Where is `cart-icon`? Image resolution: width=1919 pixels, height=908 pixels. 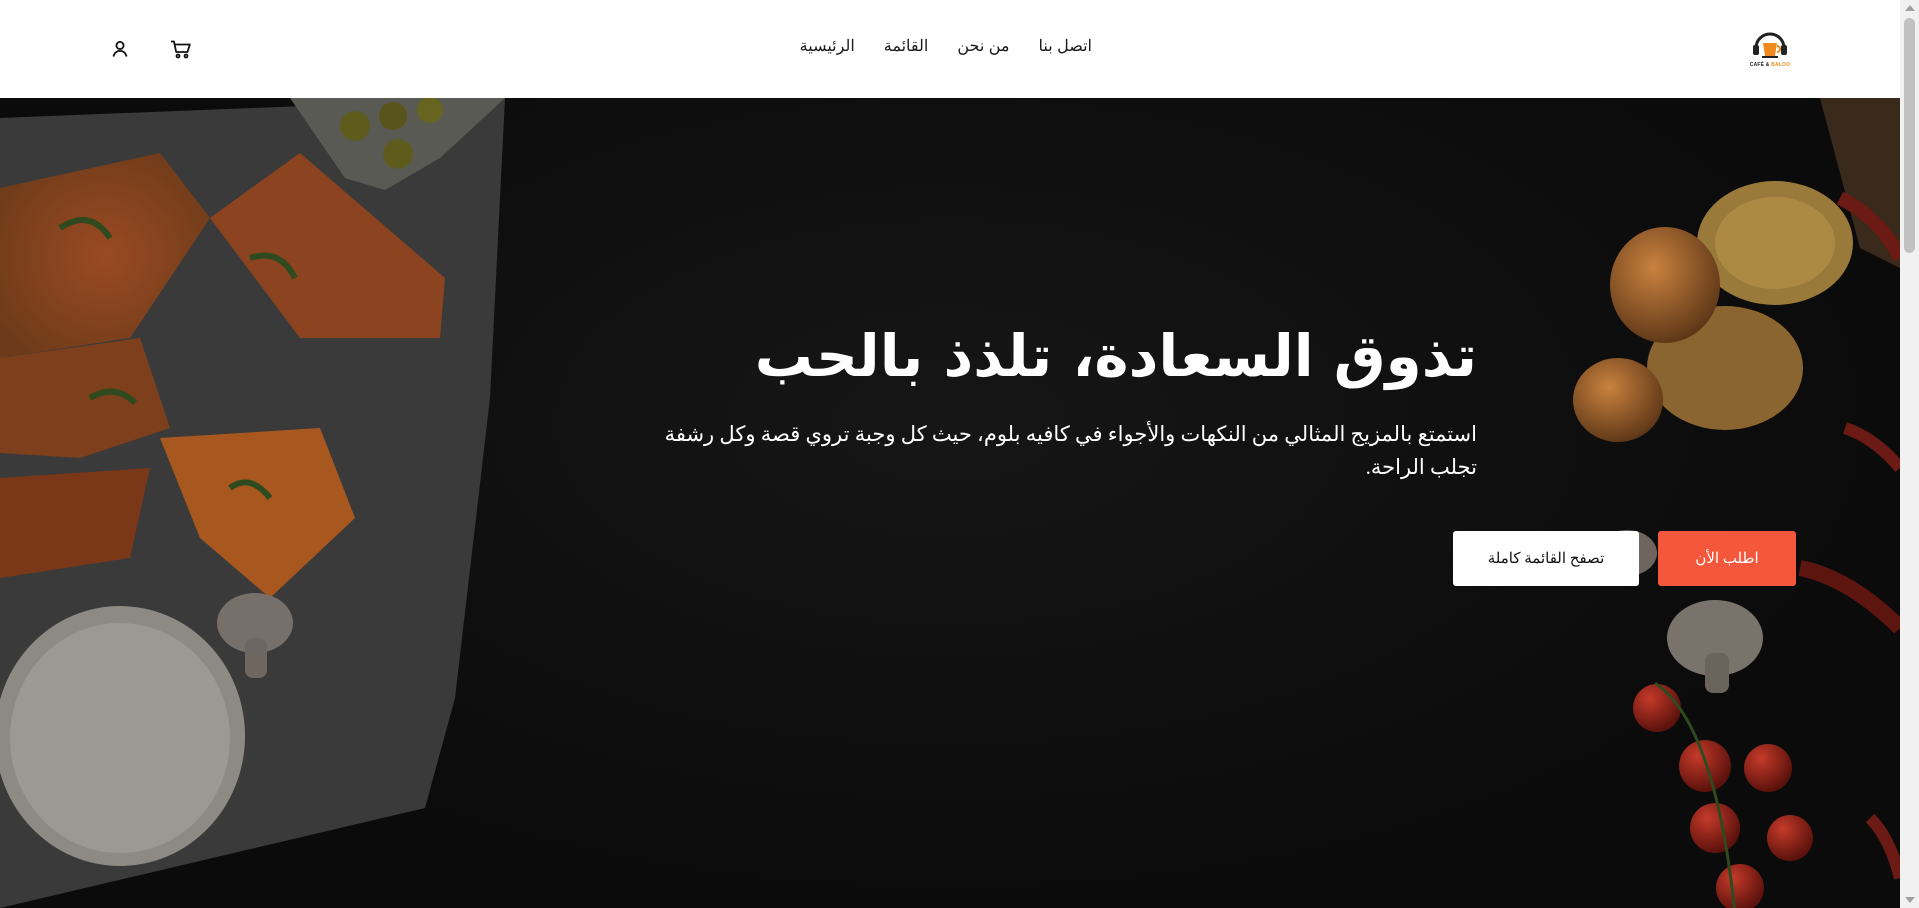
cart-icon is located at coordinates (181, 49).